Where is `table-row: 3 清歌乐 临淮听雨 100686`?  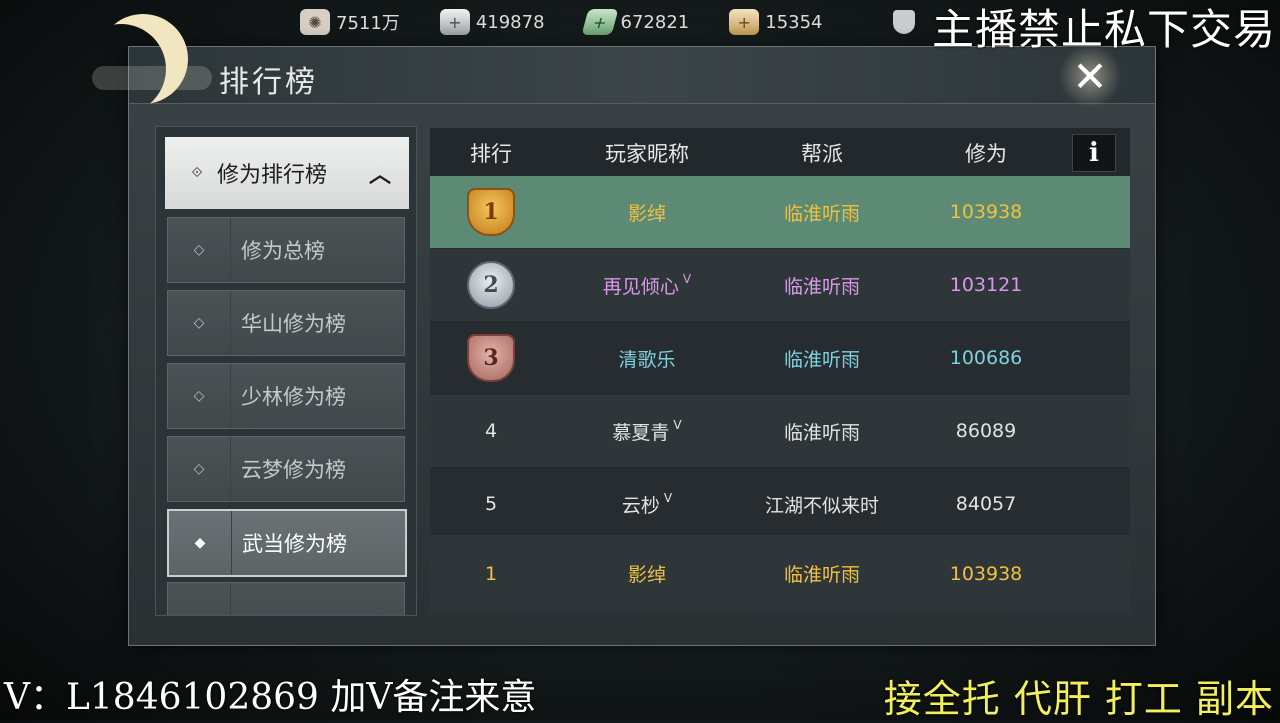 table-row: 3 清歌乐 临淮听雨 100686 is located at coordinates (780, 358).